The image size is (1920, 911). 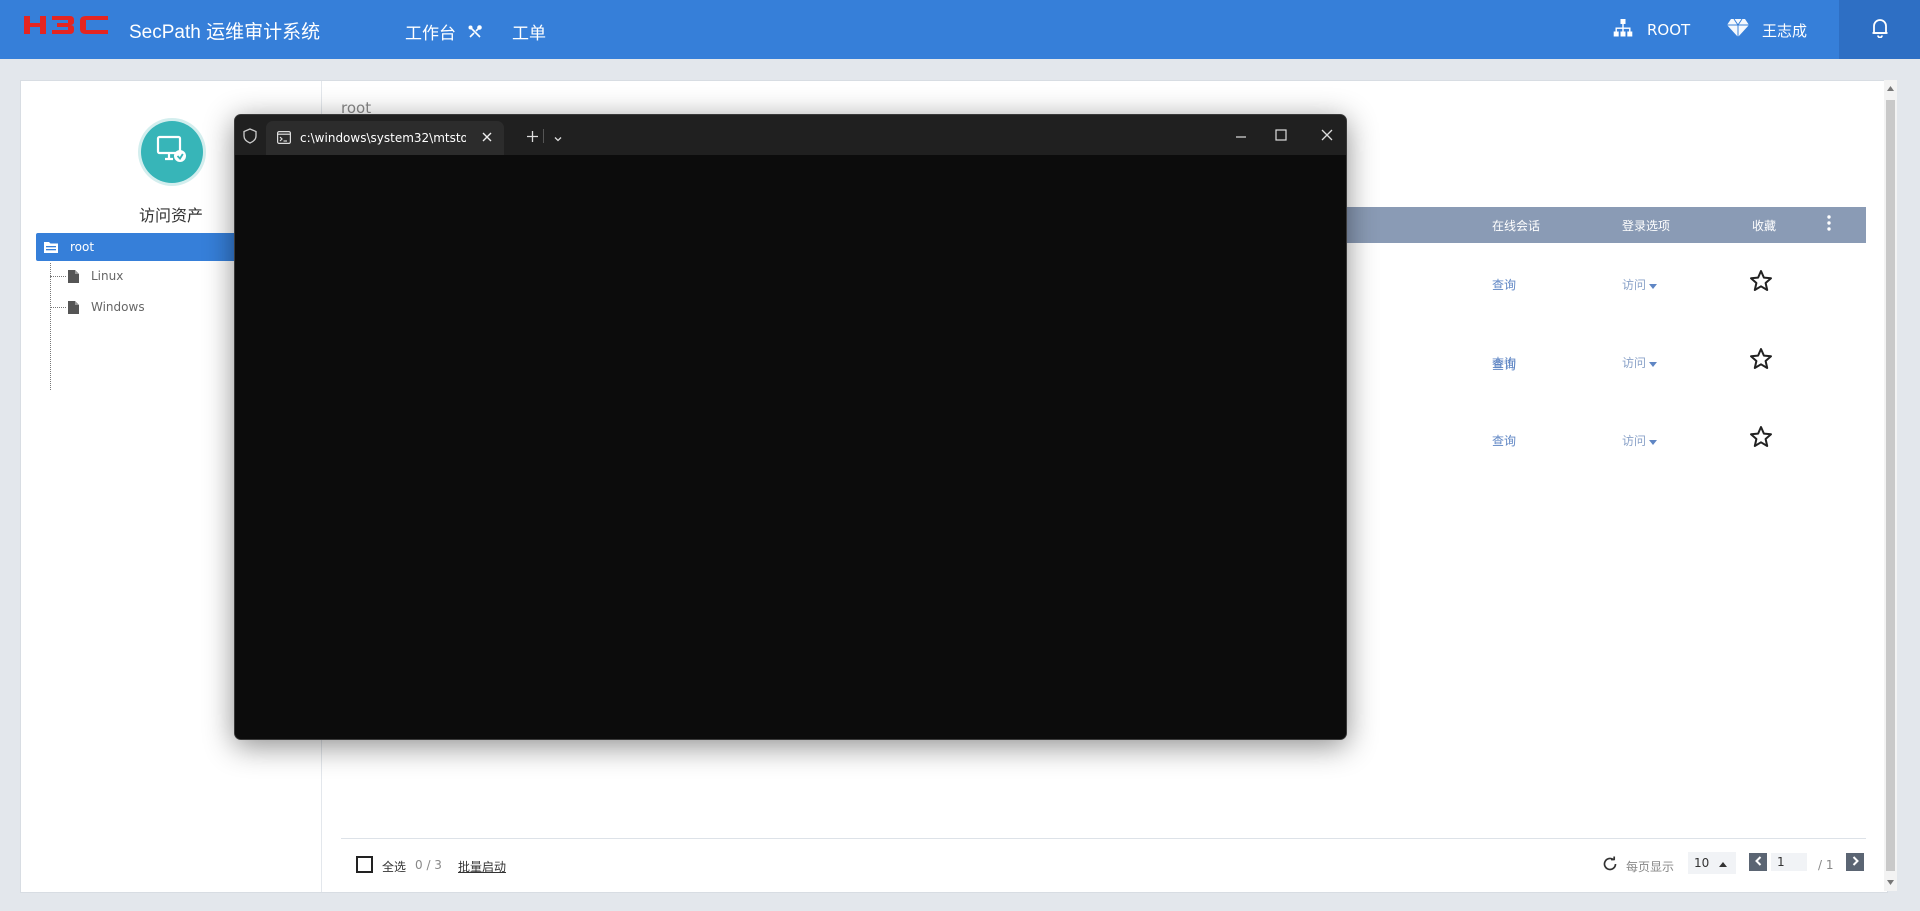 What do you see at coordinates (250, 138) in the screenshot?
I see `shield-icon` at bounding box center [250, 138].